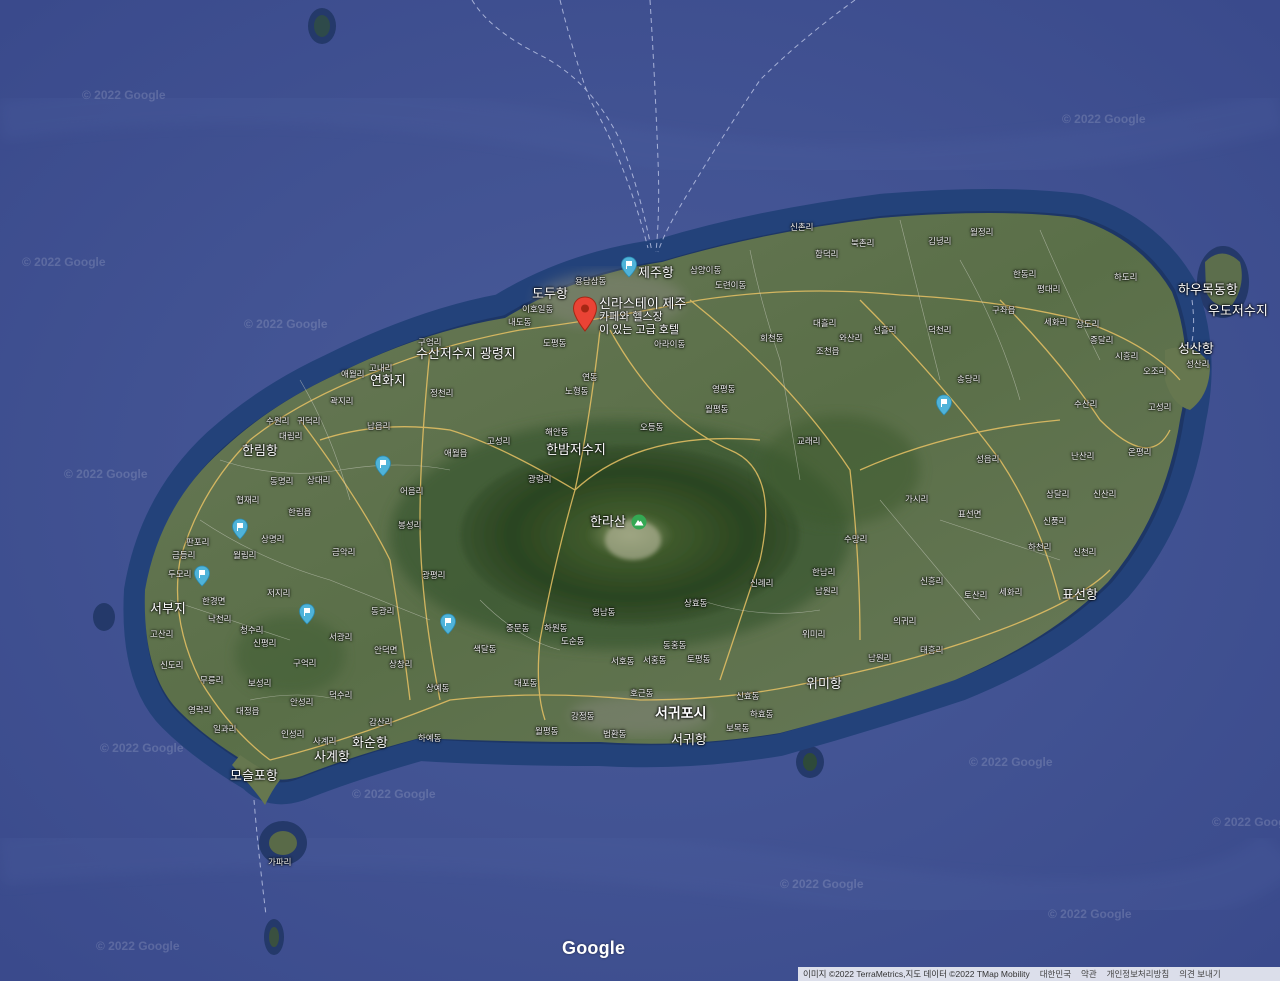 The image size is (1280, 981). Describe the element at coordinates (968, 379) in the screenshot. I see `place-label: 송당리` at that location.